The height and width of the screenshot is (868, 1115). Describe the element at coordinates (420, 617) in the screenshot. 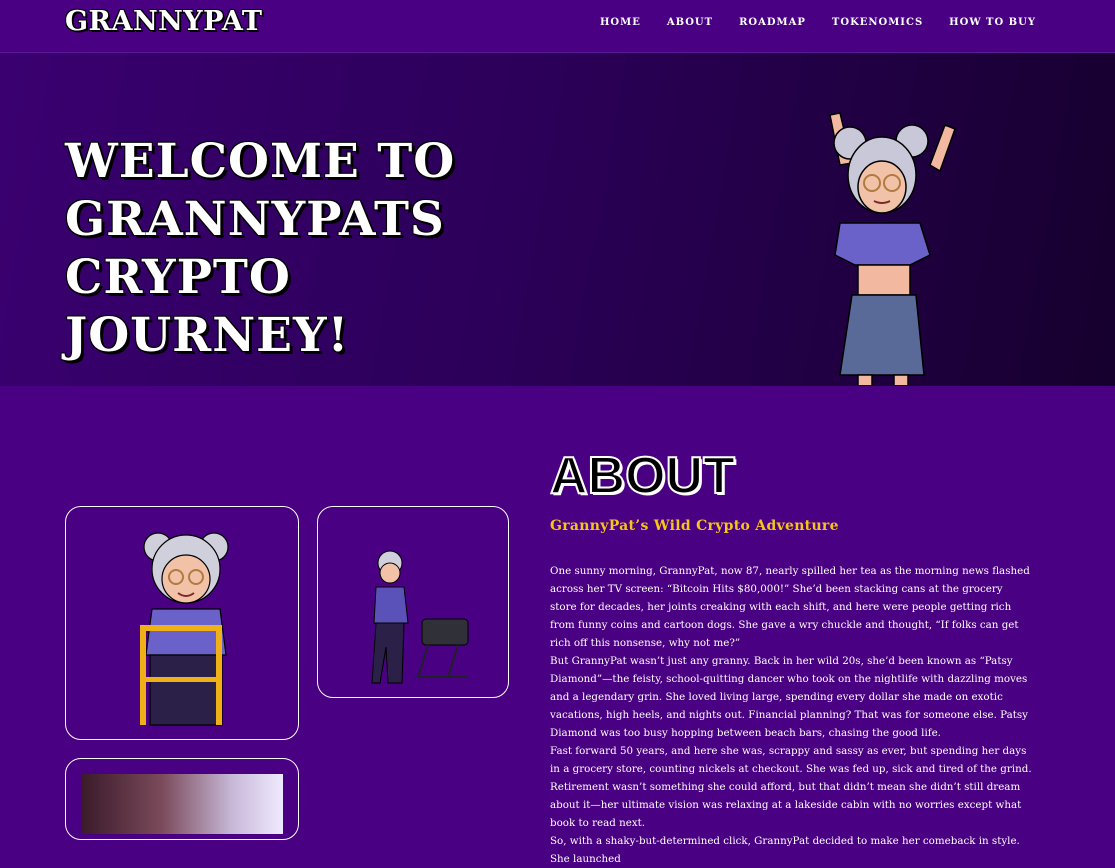

I see `grannypat-shopping-cart-illustration` at that location.